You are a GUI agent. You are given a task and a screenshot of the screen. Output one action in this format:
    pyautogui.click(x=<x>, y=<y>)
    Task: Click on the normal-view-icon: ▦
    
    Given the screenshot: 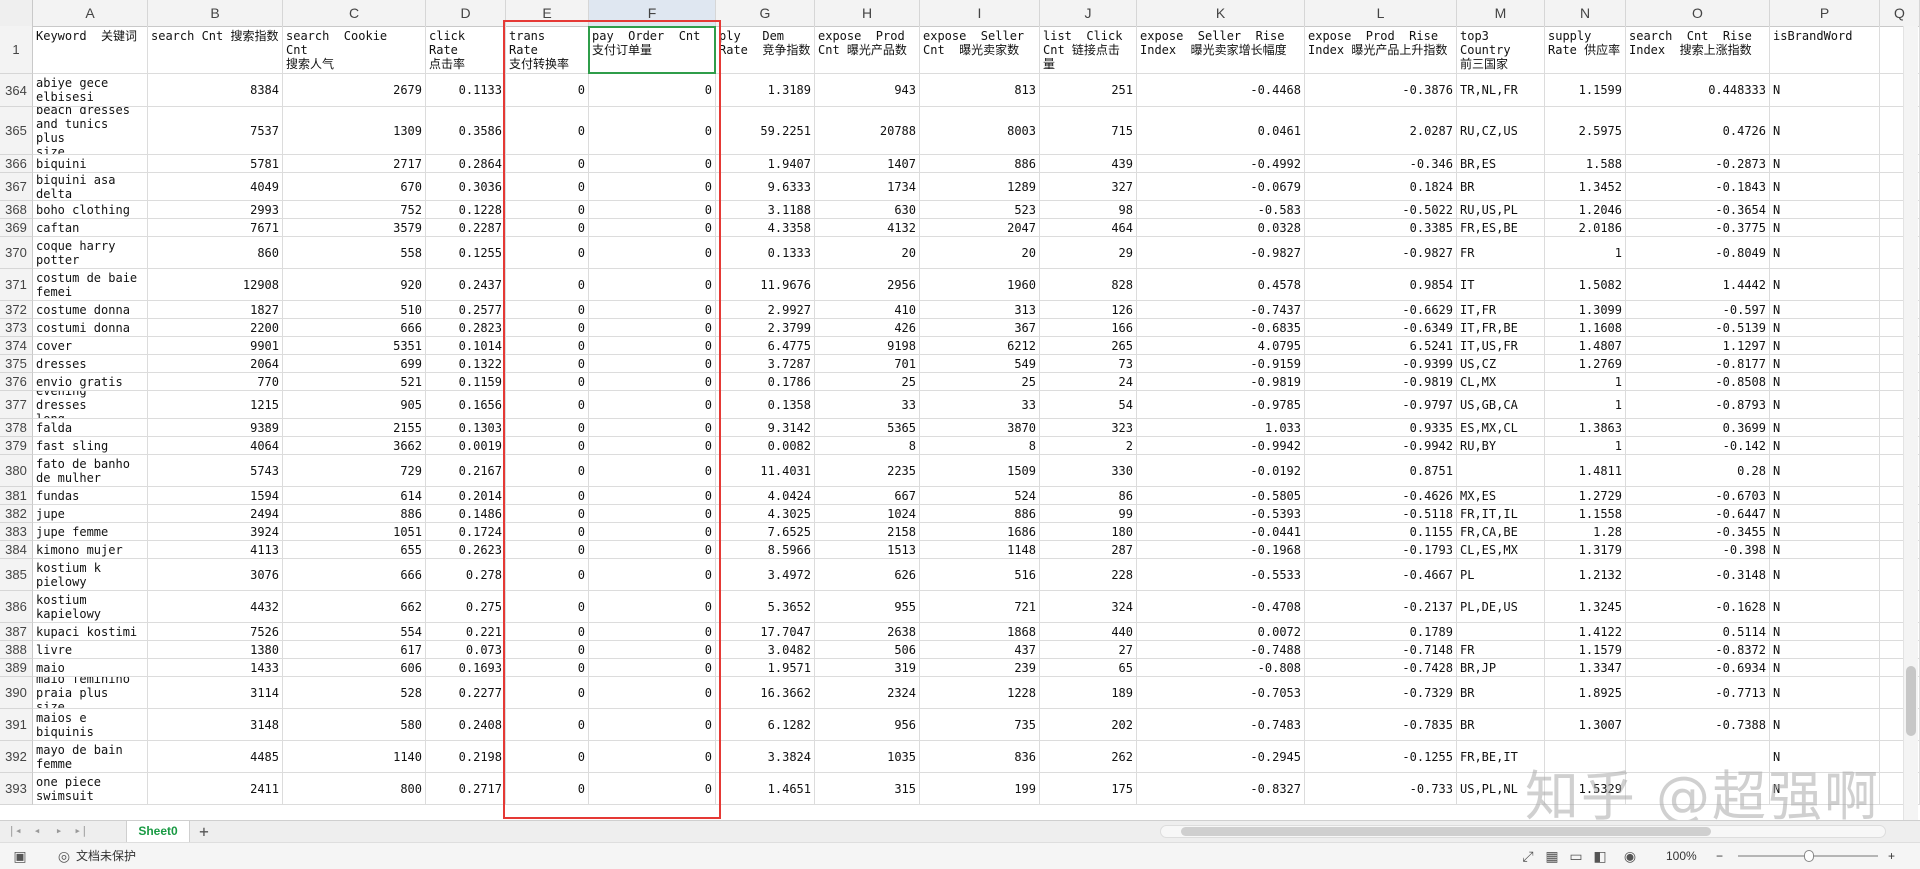 What is the action you would take?
    pyautogui.click(x=1552, y=856)
    